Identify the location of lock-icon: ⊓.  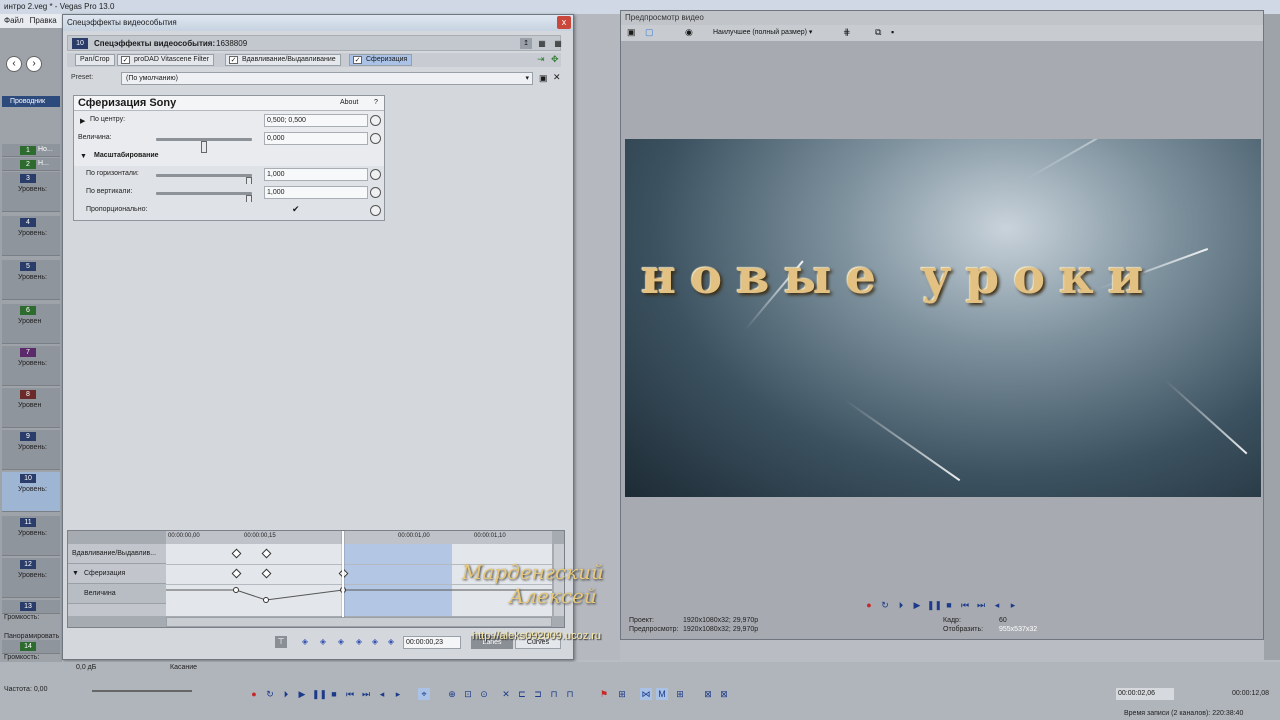
(554, 694).